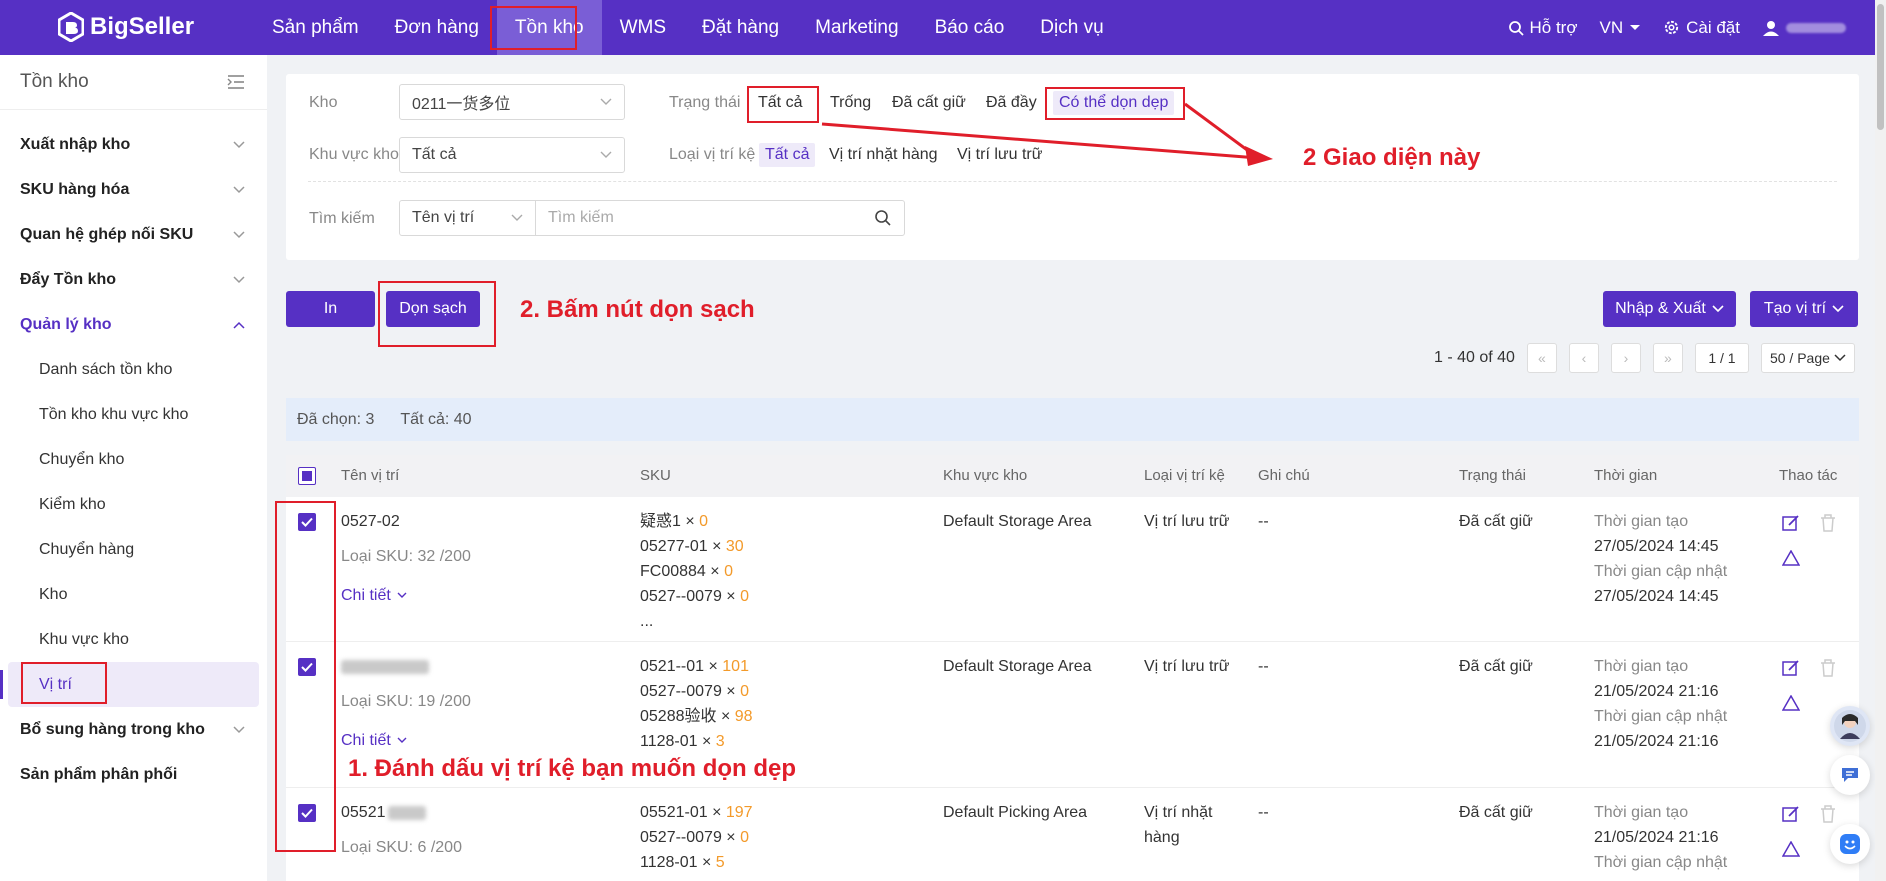 The height and width of the screenshot is (881, 1886). I want to click on annotation-step-click-clean: 2. Bấm nút dọn sạch, so click(637, 309).